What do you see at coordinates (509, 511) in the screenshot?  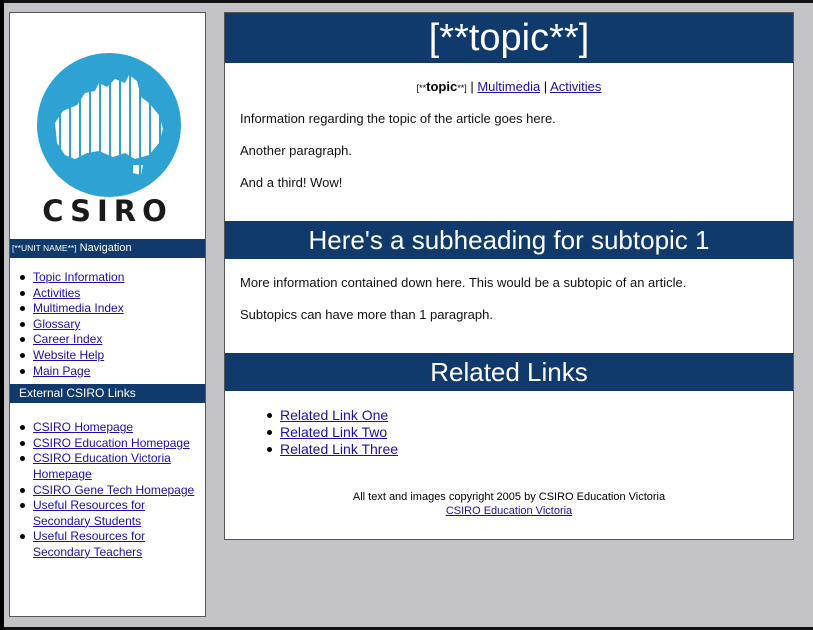 I see `footer-link: CSIRO Education Victoria` at bounding box center [509, 511].